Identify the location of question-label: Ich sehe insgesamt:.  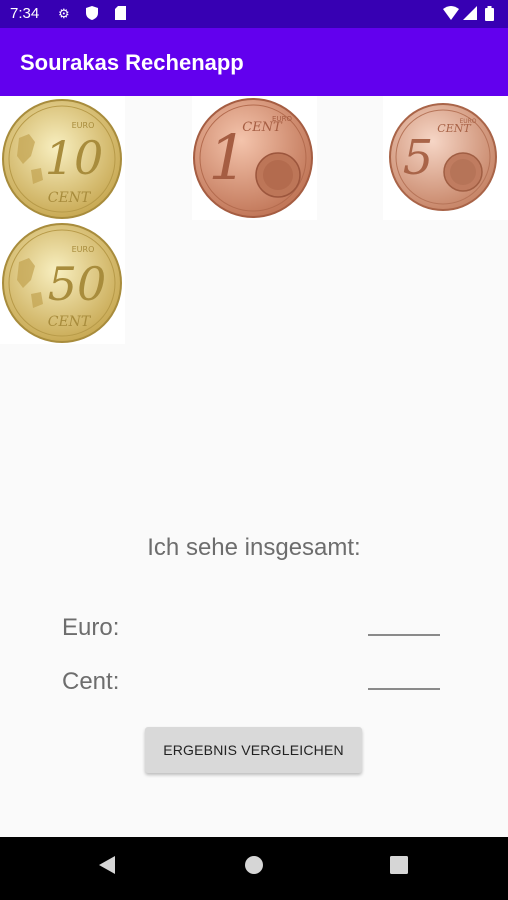
(254, 547).